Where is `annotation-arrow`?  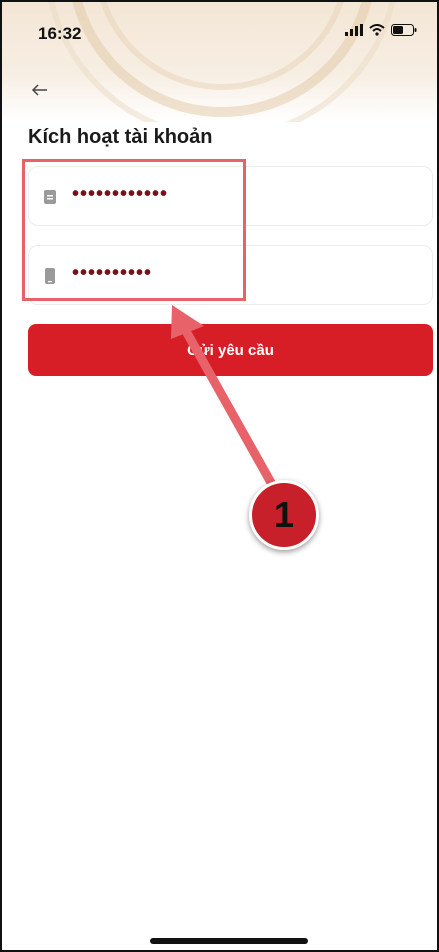
annotation-arrow is located at coordinates (225, 399).